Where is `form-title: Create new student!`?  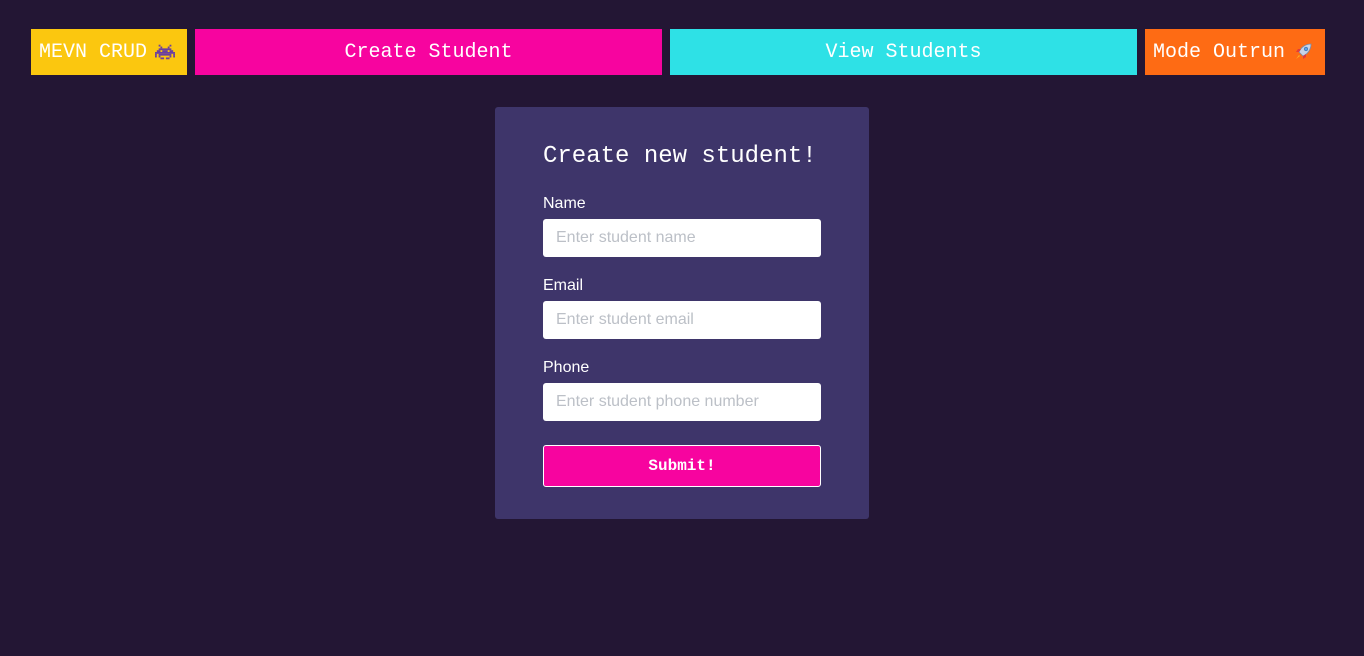 form-title: Create new student! is located at coordinates (680, 156).